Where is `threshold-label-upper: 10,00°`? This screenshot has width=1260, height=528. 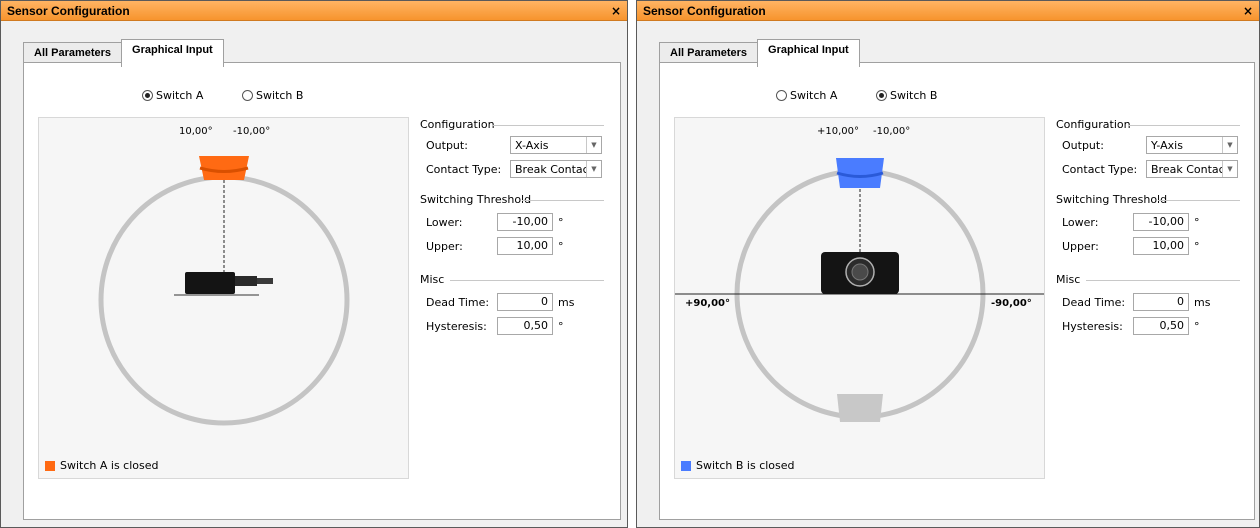 threshold-label-upper: 10,00° is located at coordinates (196, 131).